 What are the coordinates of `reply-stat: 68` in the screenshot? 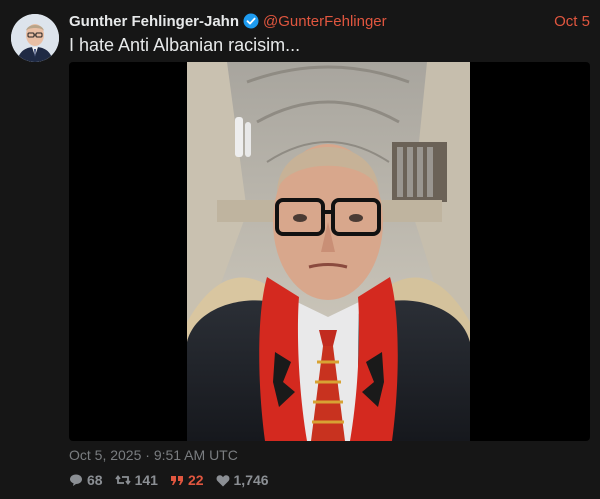 It's located at (86, 480).